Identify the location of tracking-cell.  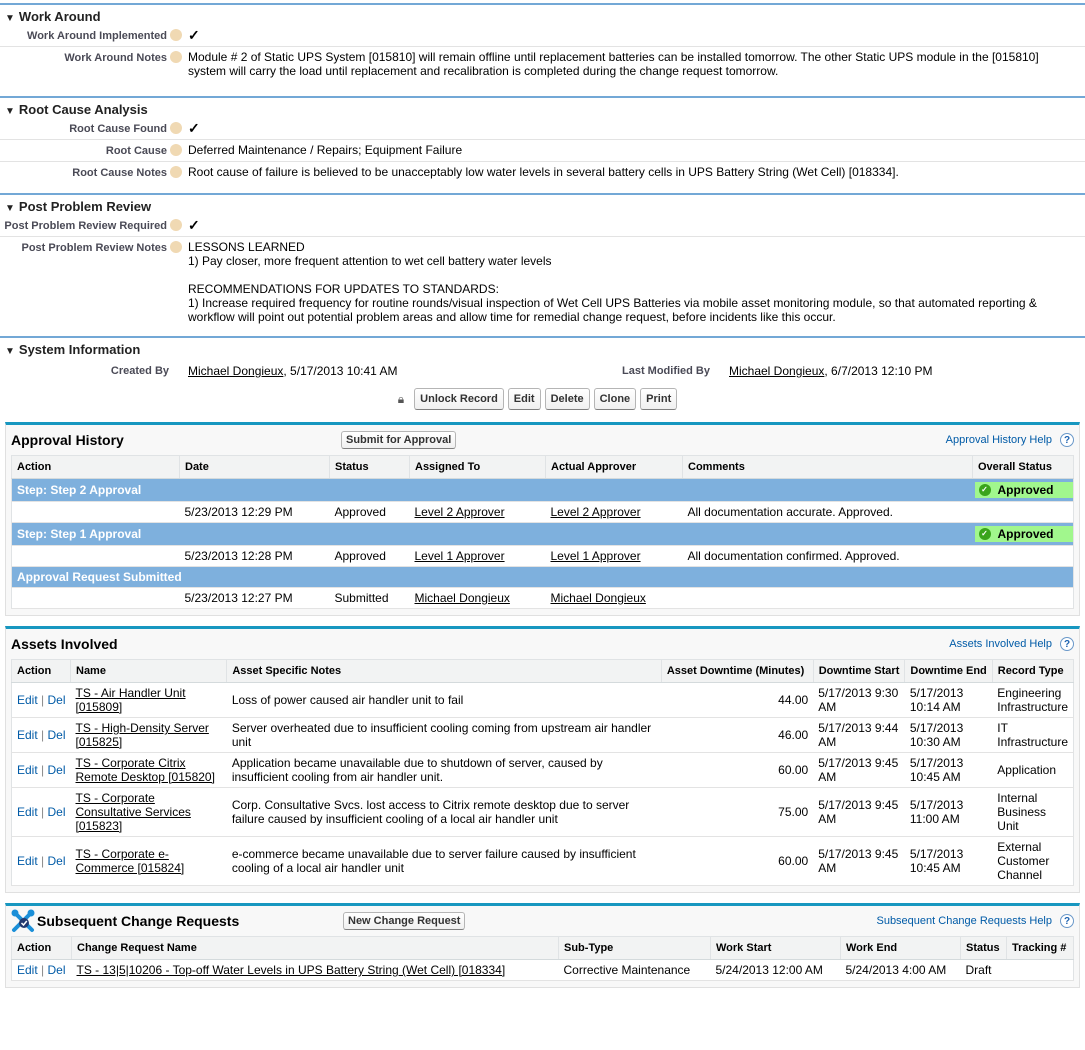
(1040, 970).